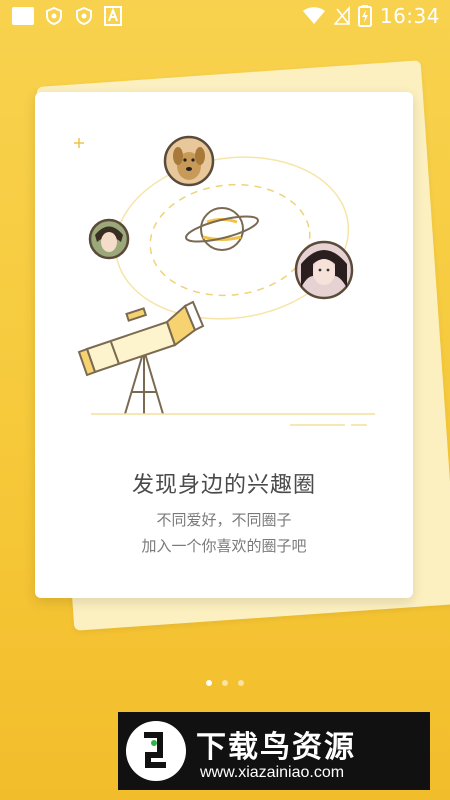  I want to click on page-indicator, so click(225, 683).